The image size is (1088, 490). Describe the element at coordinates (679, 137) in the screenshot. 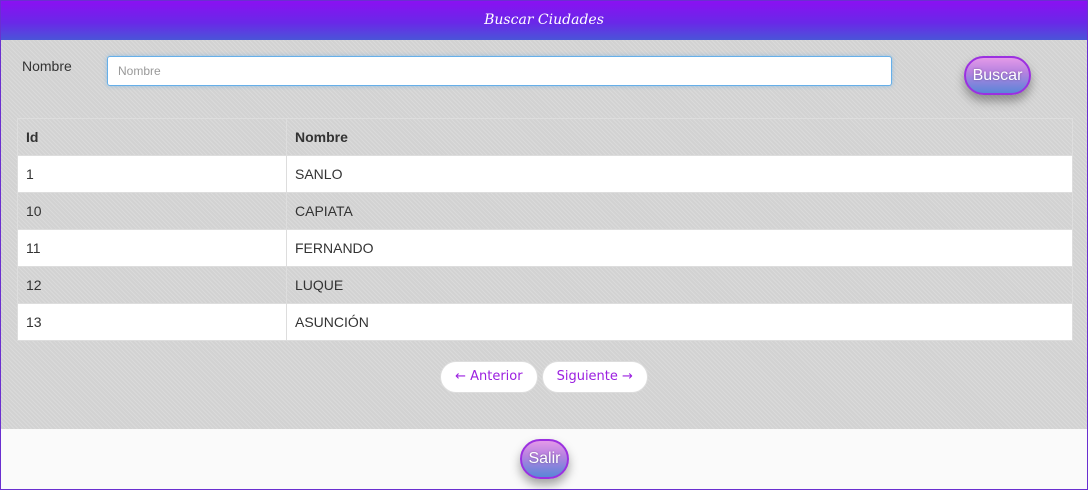

I see `column-header-nombre: Nombre` at that location.